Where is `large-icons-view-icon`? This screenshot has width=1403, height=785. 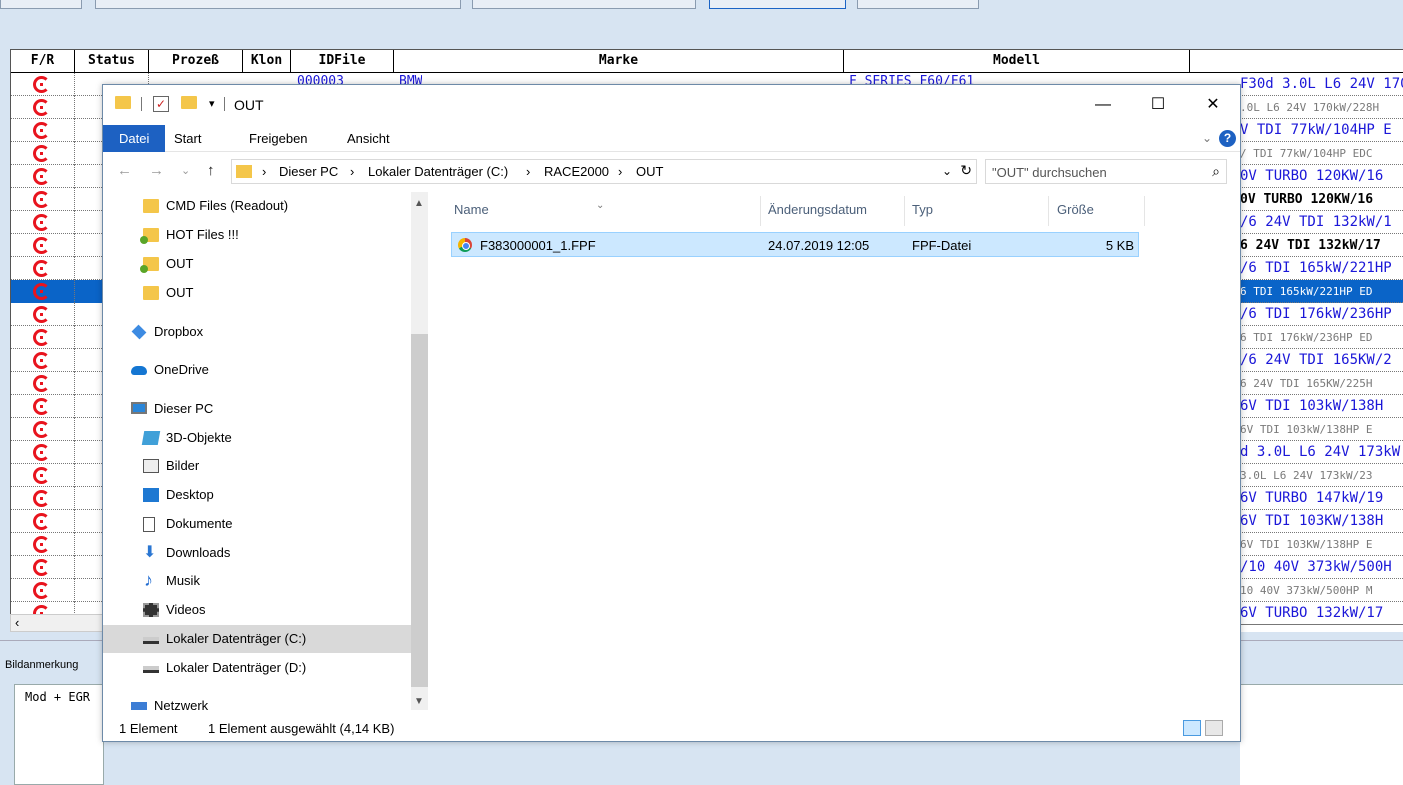
large-icons-view-icon is located at coordinates (1214, 728).